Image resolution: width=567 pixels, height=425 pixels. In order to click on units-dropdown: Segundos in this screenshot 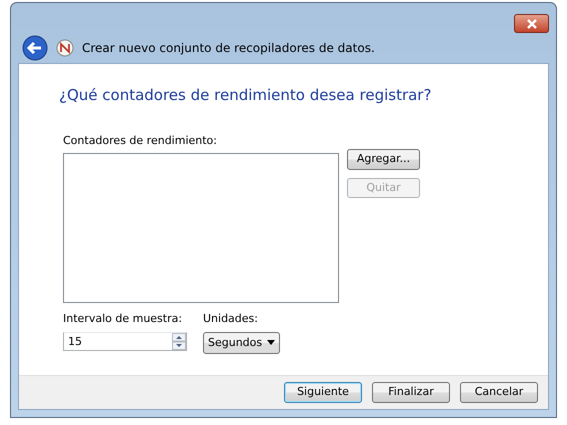, I will do `click(241, 343)`.